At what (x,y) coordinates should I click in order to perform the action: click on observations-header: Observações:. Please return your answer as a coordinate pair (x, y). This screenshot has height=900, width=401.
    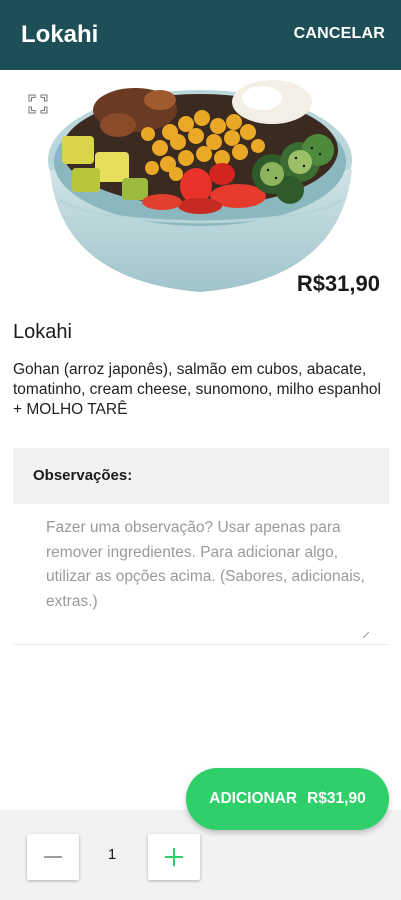
    Looking at the image, I should click on (201, 476).